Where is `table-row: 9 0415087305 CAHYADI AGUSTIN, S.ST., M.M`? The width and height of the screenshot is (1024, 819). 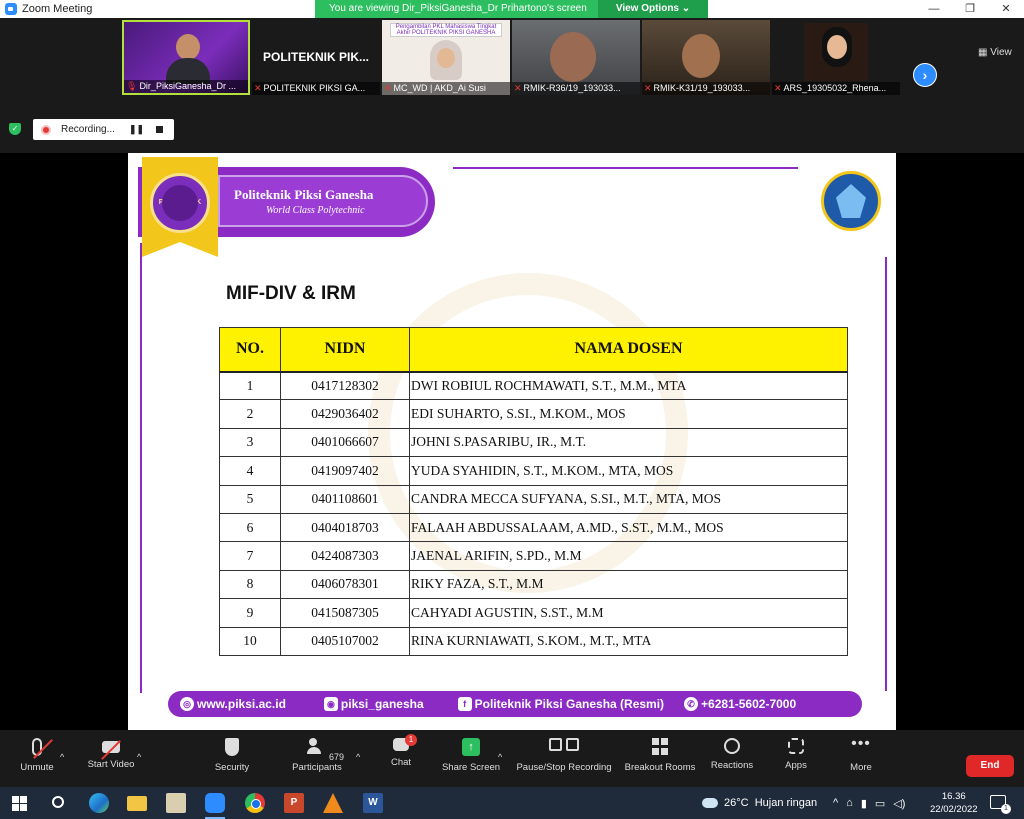 table-row: 9 0415087305 CAHYADI AGUSTIN, S.ST., M.M is located at coordinates (533, 613).